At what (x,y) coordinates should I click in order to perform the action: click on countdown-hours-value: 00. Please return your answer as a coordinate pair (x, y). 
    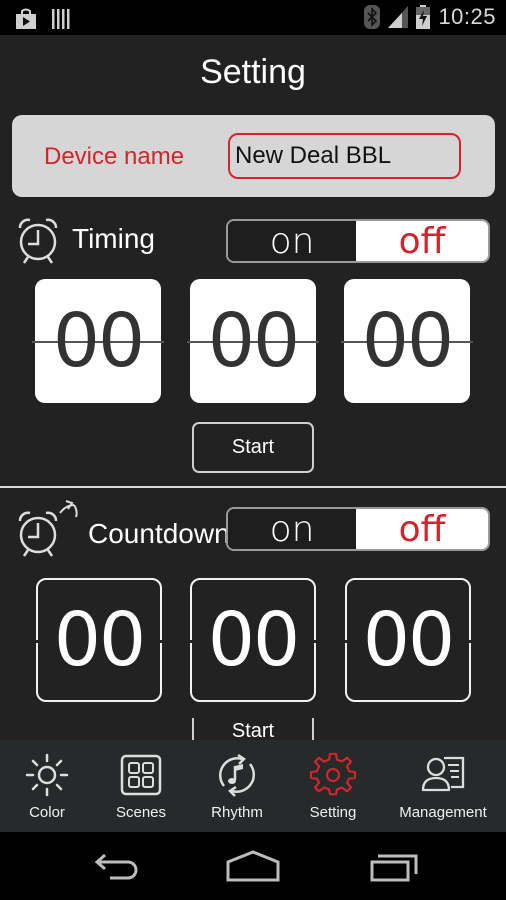
    Looking at the image, I should click on (99, 640).